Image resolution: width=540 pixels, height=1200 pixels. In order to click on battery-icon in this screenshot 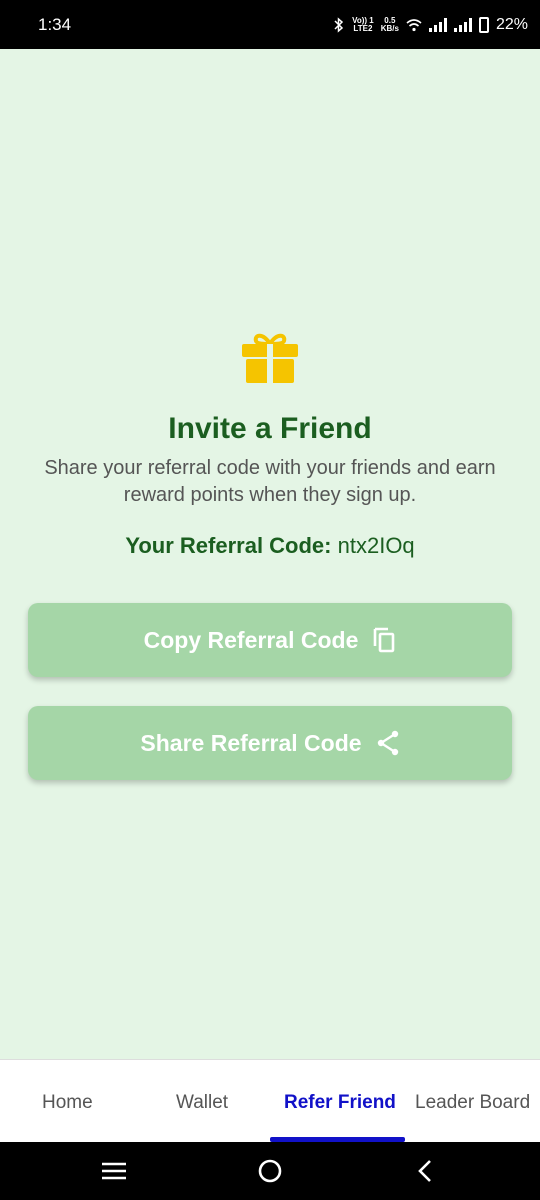, I will do `click(483, 25)`.